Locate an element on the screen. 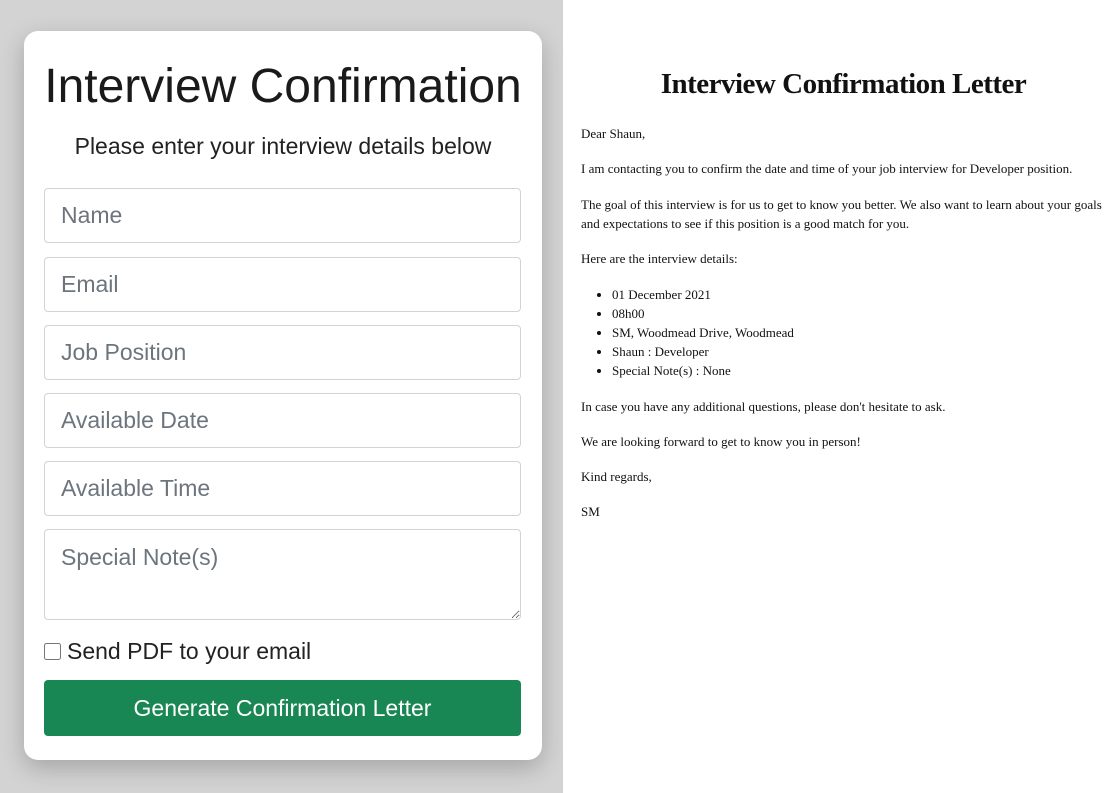 The image size is (1111, 793). detail-item: Shaun : Developer is located at coordinates (703, 351).